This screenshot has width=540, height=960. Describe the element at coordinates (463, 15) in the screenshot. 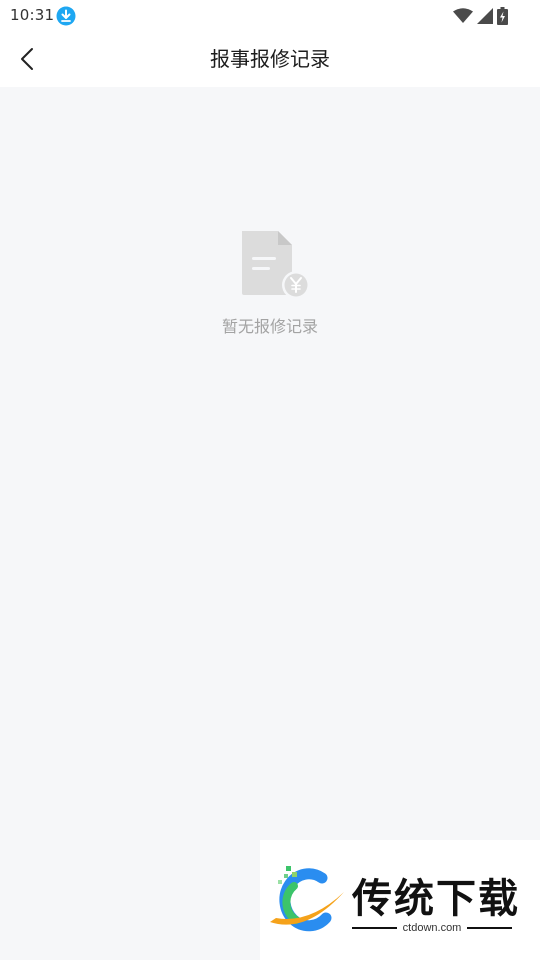

I see `wifi-icon` at that location.